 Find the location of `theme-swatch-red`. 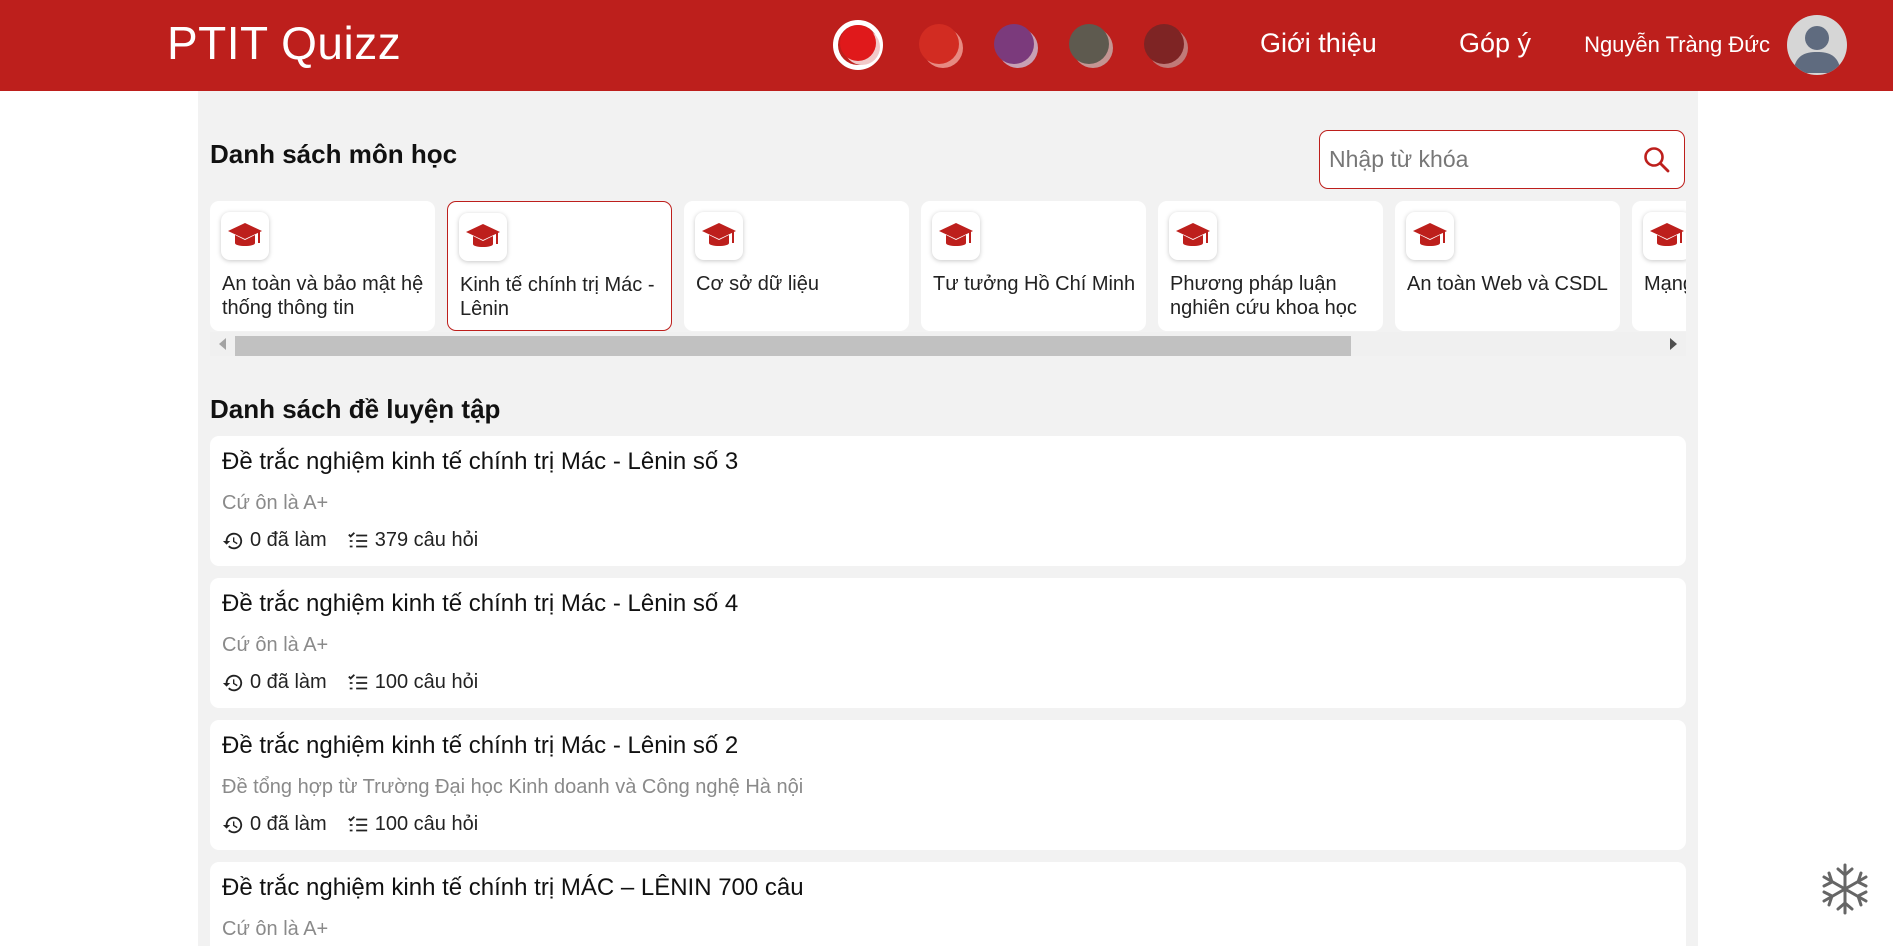

theme-swatch-red is located at coordinates (938, 45).